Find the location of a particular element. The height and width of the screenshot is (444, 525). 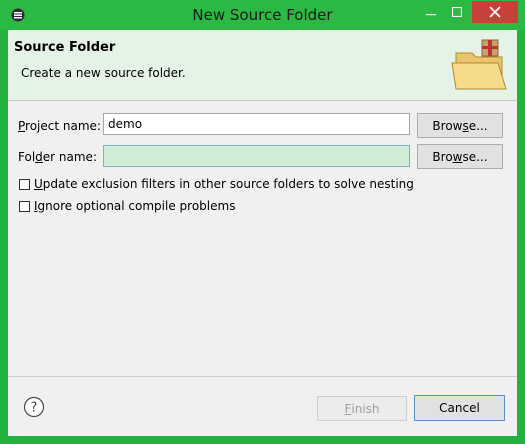

update-exclusion-mnemonic: U is located at coordinates (38, 184).